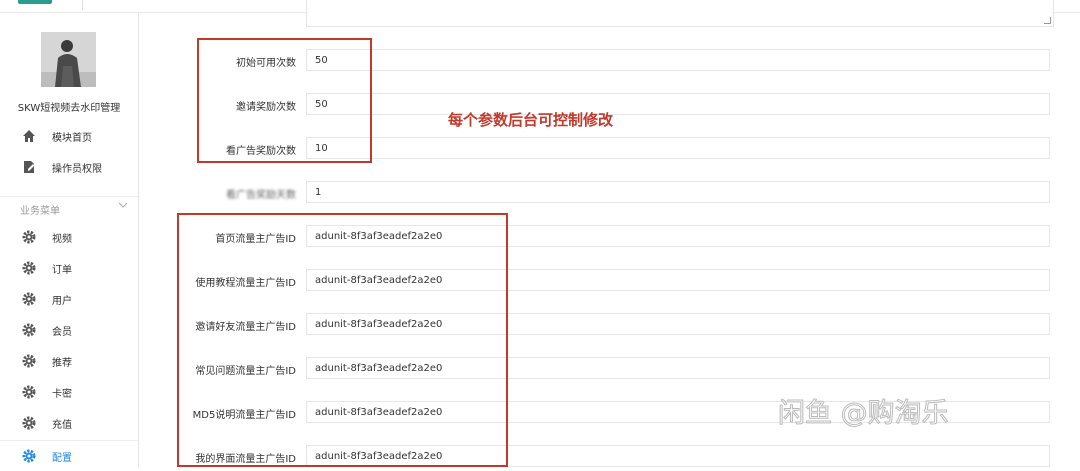 The width and height of the screenshot is (1080, 471). Describe the element at coordinates (678, 192) in the screenshot. I see `ad-reward-days-input: 1` at that location.